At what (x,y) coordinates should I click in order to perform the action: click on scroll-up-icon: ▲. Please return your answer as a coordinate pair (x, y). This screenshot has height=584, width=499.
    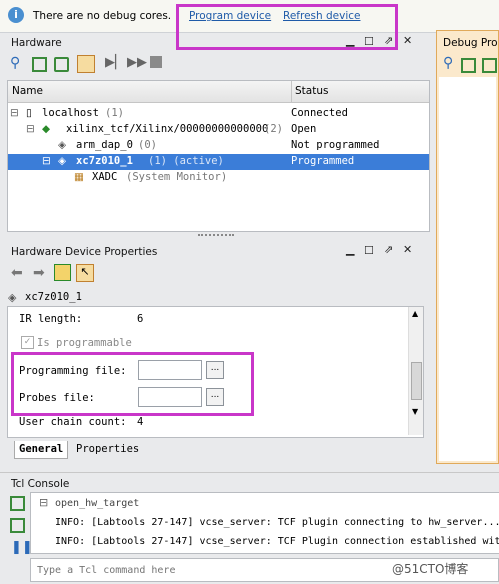
    Looking at the image, I should click on (415, 313).